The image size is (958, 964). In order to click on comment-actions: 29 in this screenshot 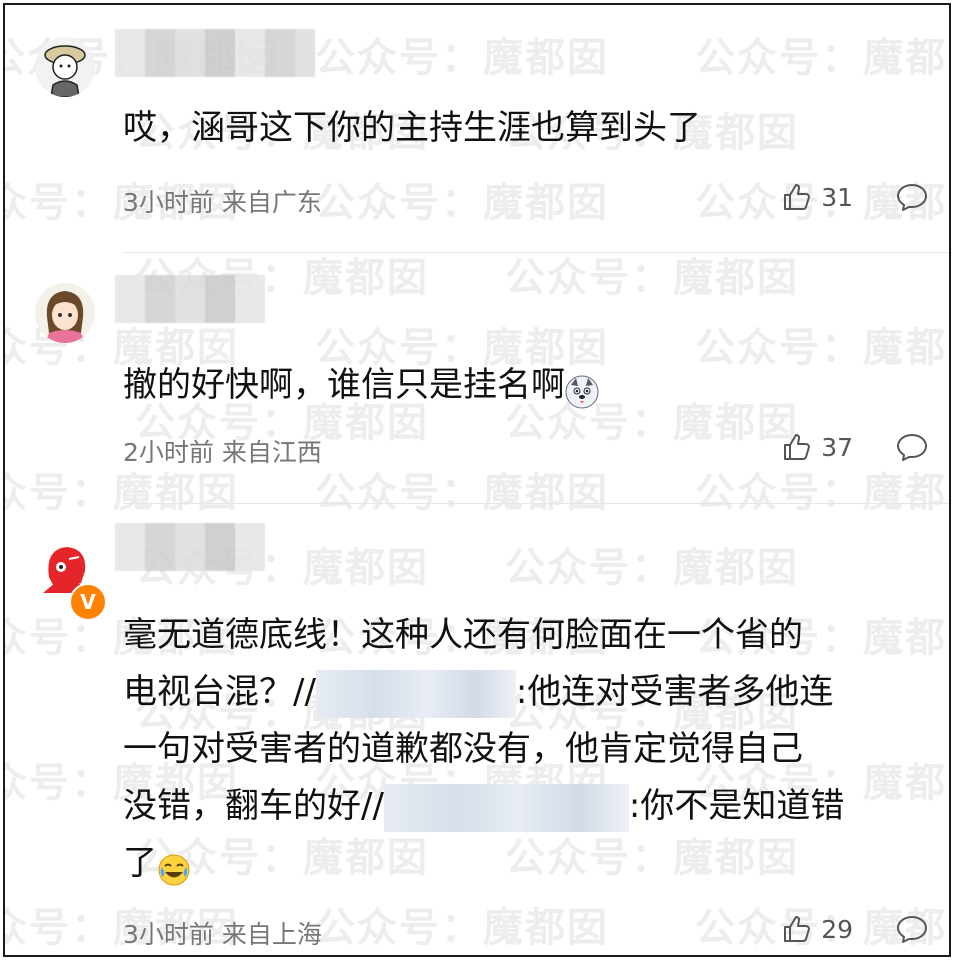, I will do `click(855, 929)`.